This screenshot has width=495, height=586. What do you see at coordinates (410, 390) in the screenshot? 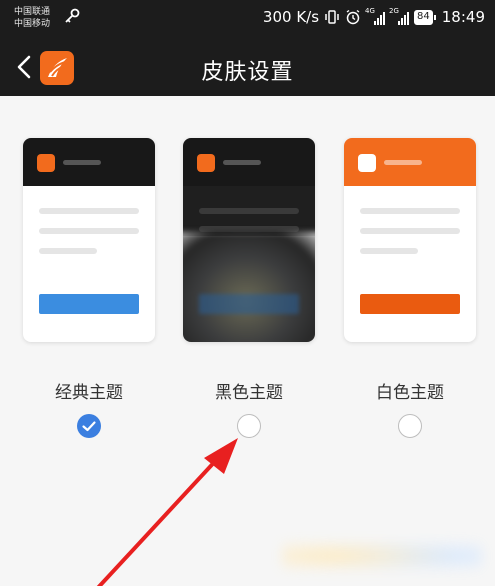
I see `theme-label-white: 白色主题` at bounding box center [410, 390].